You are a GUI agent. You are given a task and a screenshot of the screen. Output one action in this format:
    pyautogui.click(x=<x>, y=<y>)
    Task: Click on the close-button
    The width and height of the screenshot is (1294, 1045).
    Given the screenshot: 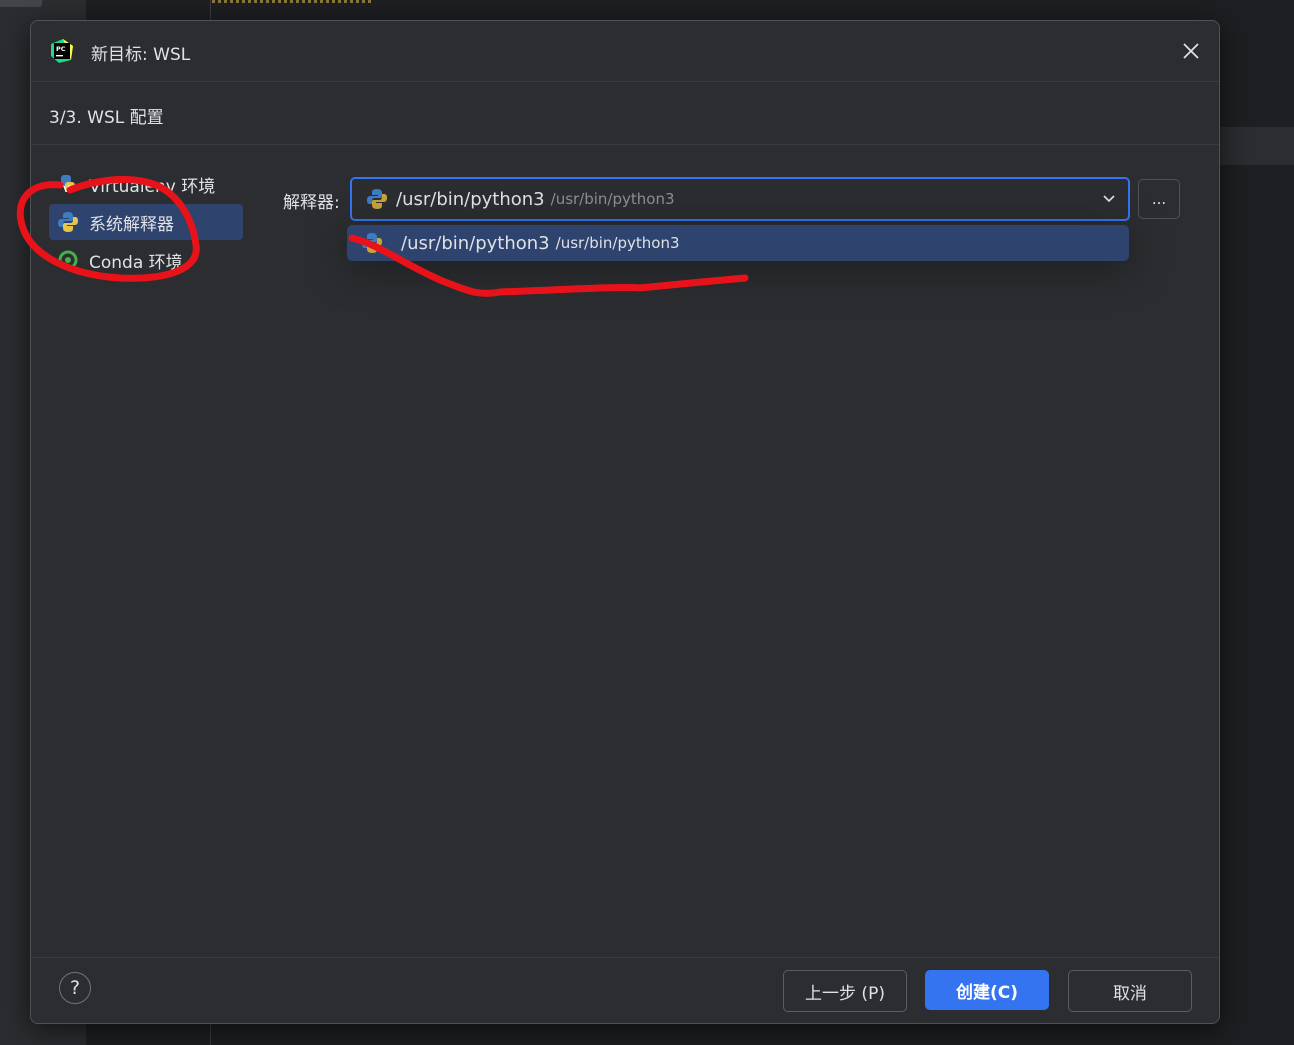 What is the action you would take?
    pyautogui.click(x=1191, y=51)
    